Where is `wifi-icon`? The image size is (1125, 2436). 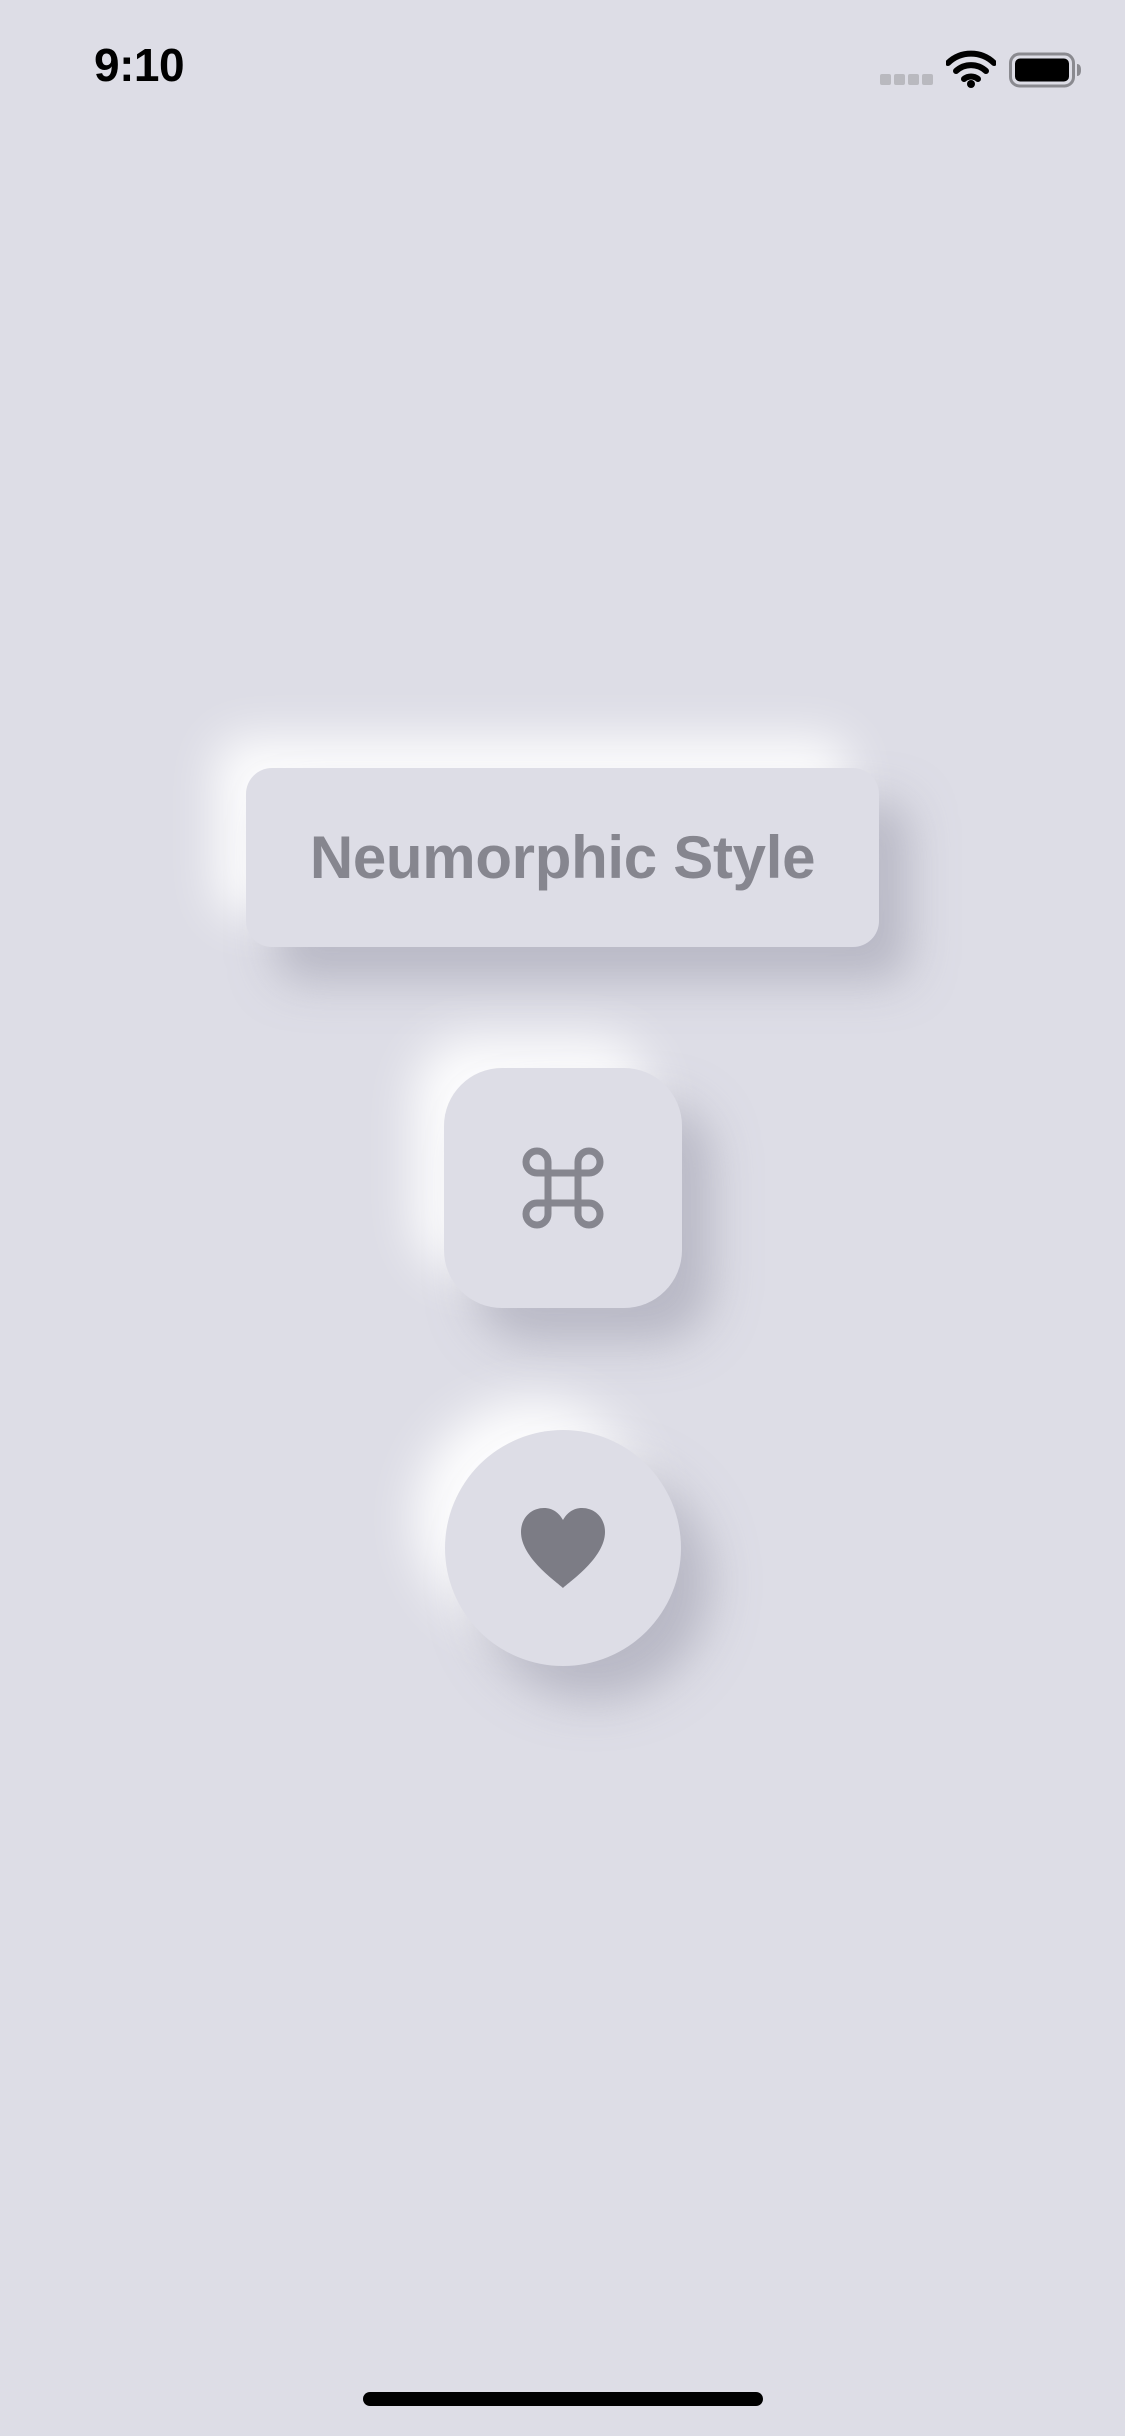 wifi-icon is located at coordinates (971, 69).